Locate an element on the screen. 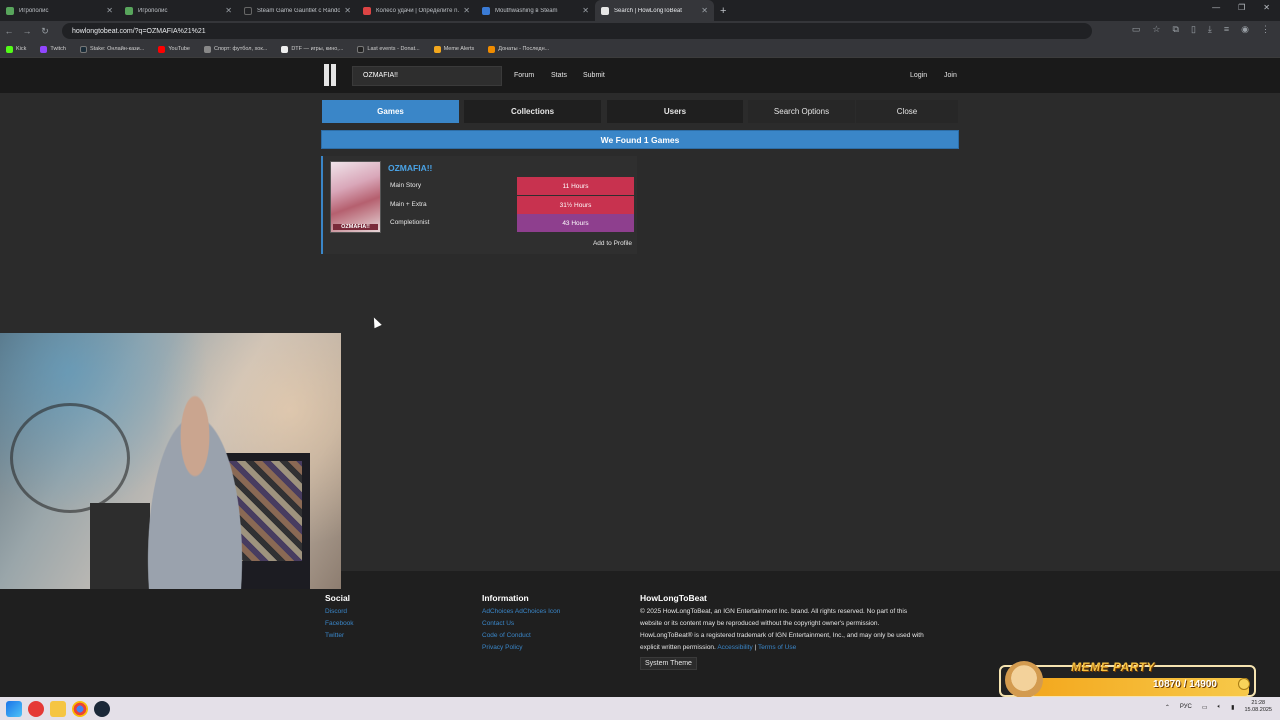 This screenshot has height=720, width=1280. browser-tab: Steam Game Gauntlet с Random...✕ is located at coordinates (297, 10).